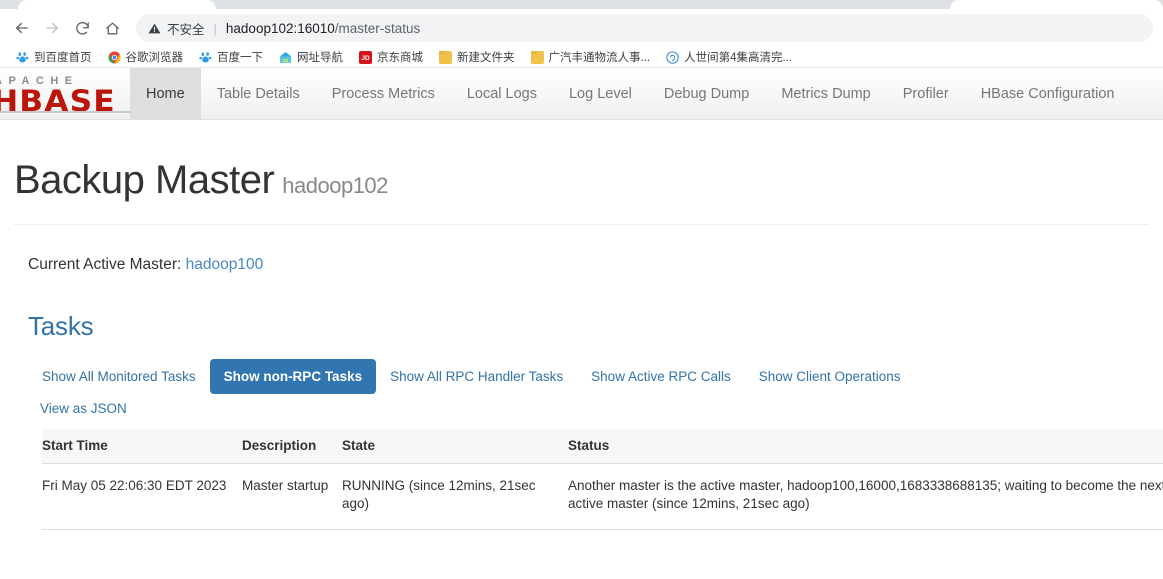 This screenshot has height=579, width=1163. Describe the element at coordinates (320, 58) in the screenshot. I see `bookmark-label: 网址导航` at that location.